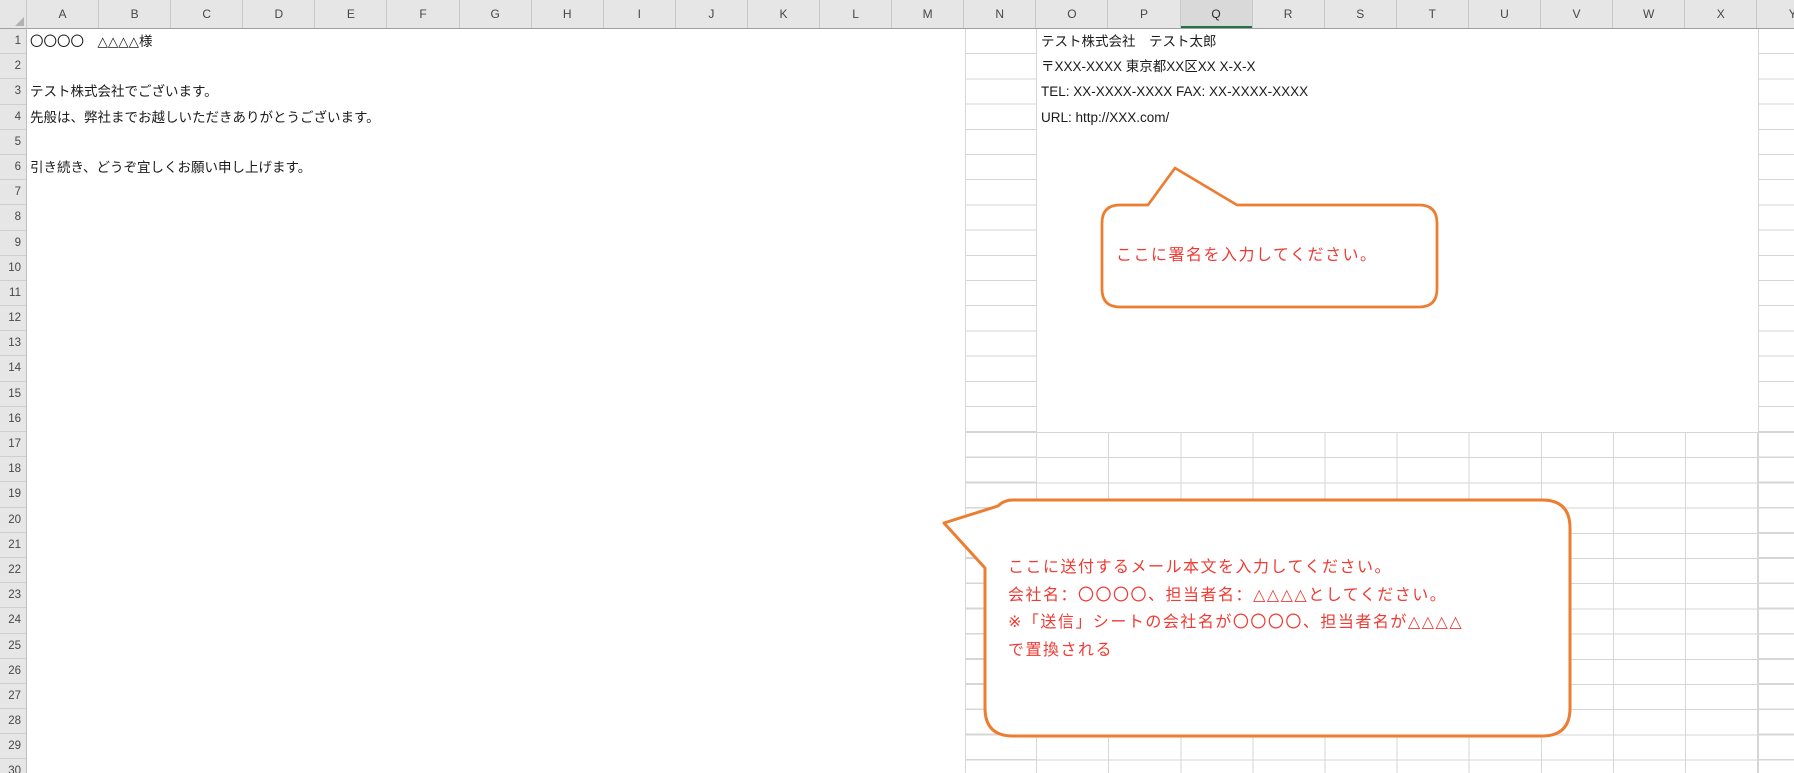 This screenshot has width=1794, height=773. What do you see at coordinates (13, 697) in the screenshot?
I see `row-header-27: 27` at bounding box center [13, 697].